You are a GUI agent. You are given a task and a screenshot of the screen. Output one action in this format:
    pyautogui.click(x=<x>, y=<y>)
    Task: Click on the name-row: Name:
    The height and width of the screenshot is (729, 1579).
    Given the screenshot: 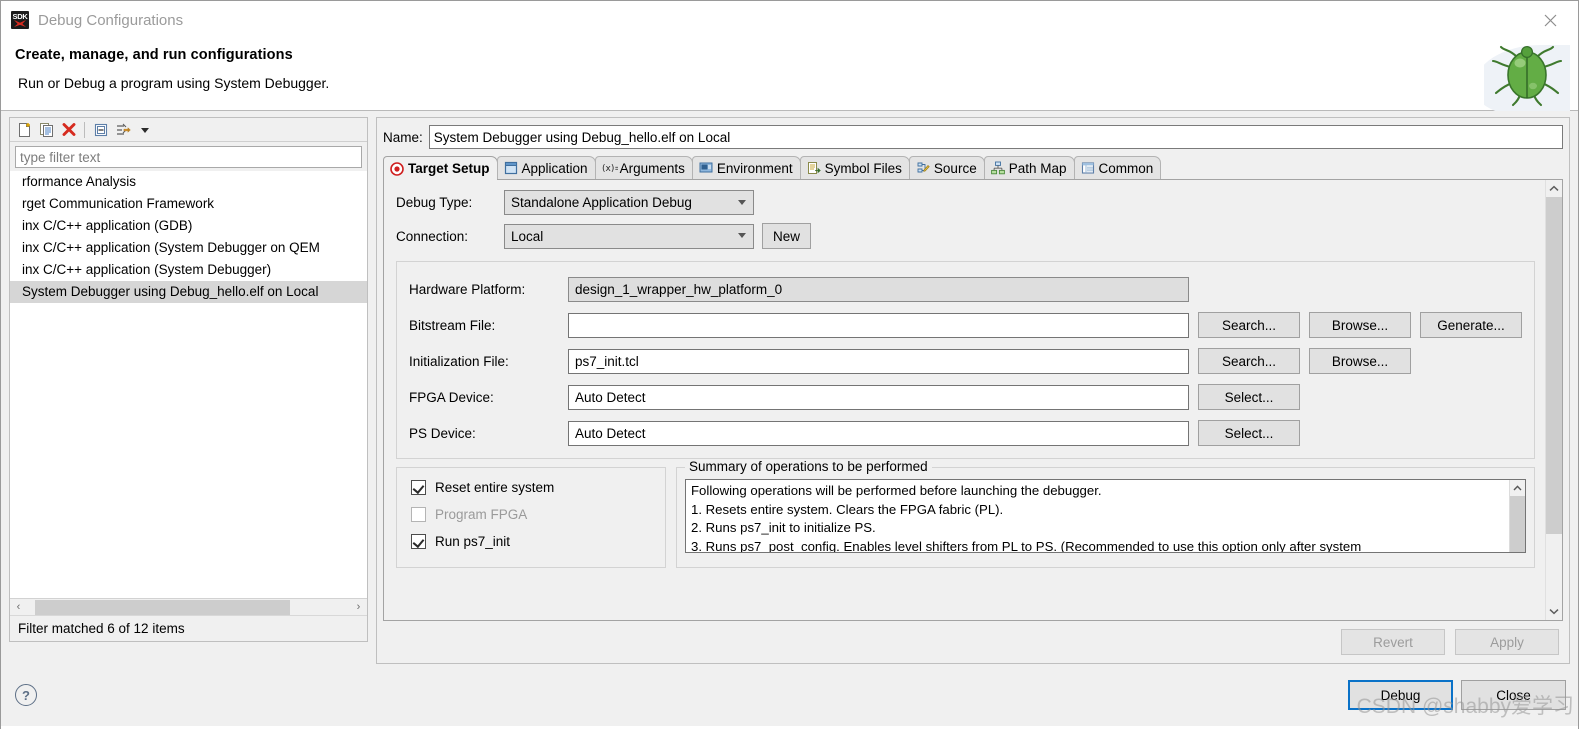 What is the action you would take?
    pyautogui.click(x=973, y=137)
    